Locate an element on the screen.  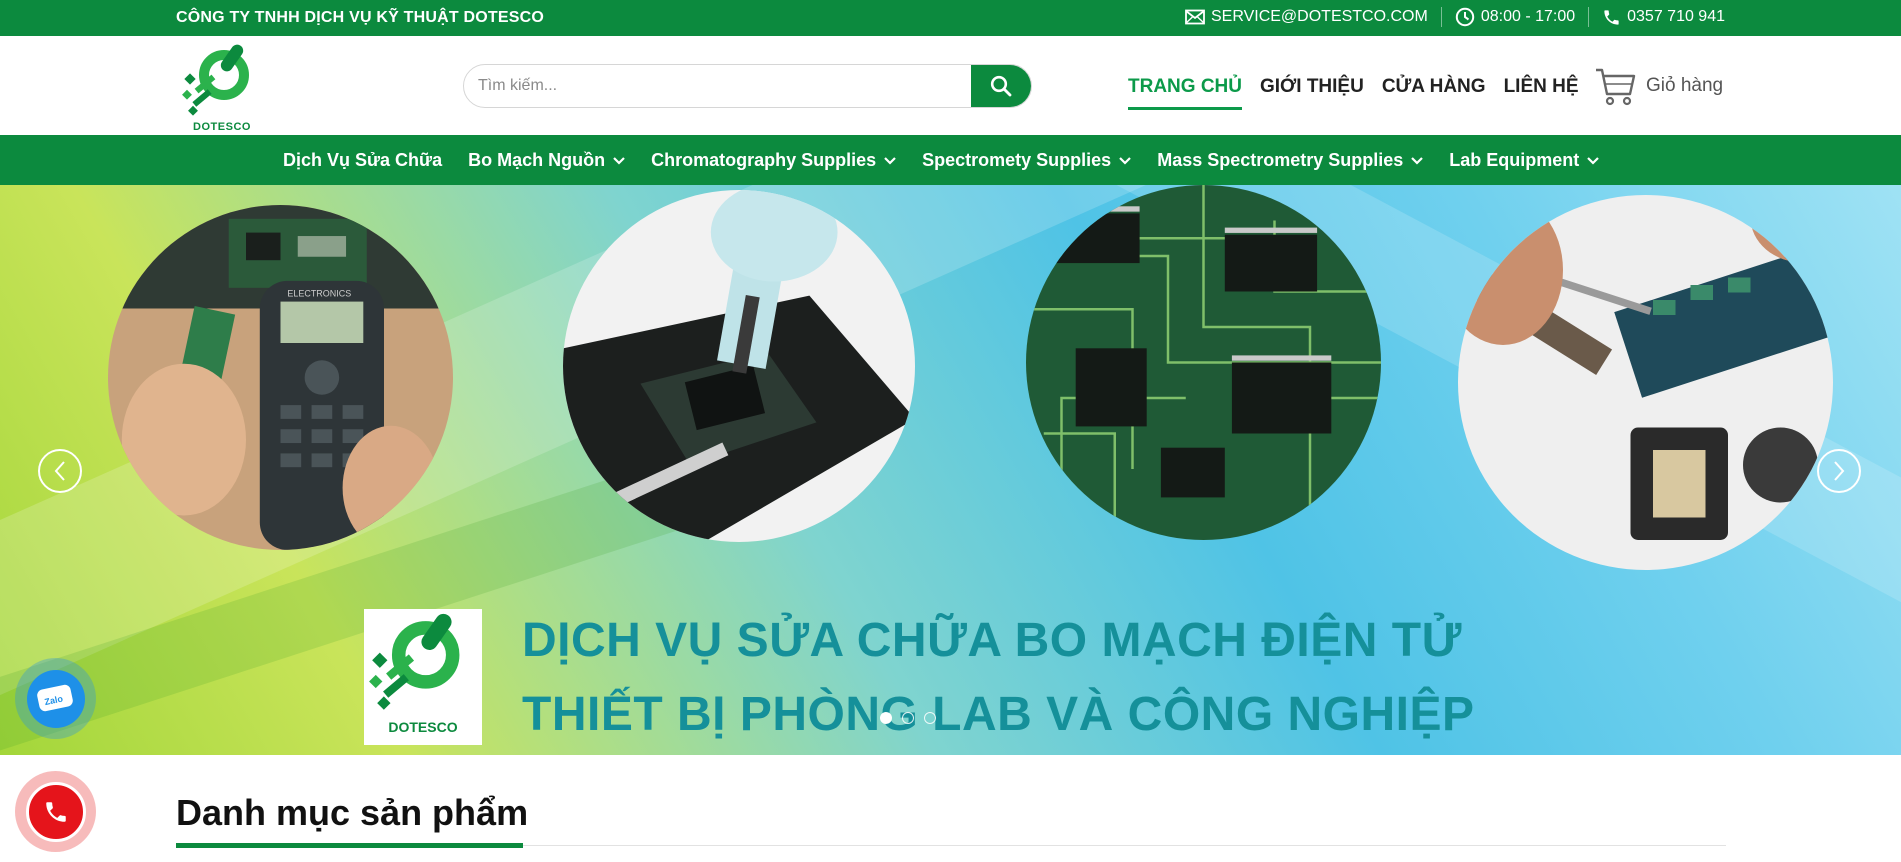
category-label: Bo Mạch Nguồn is located at coordinates (537, 160).